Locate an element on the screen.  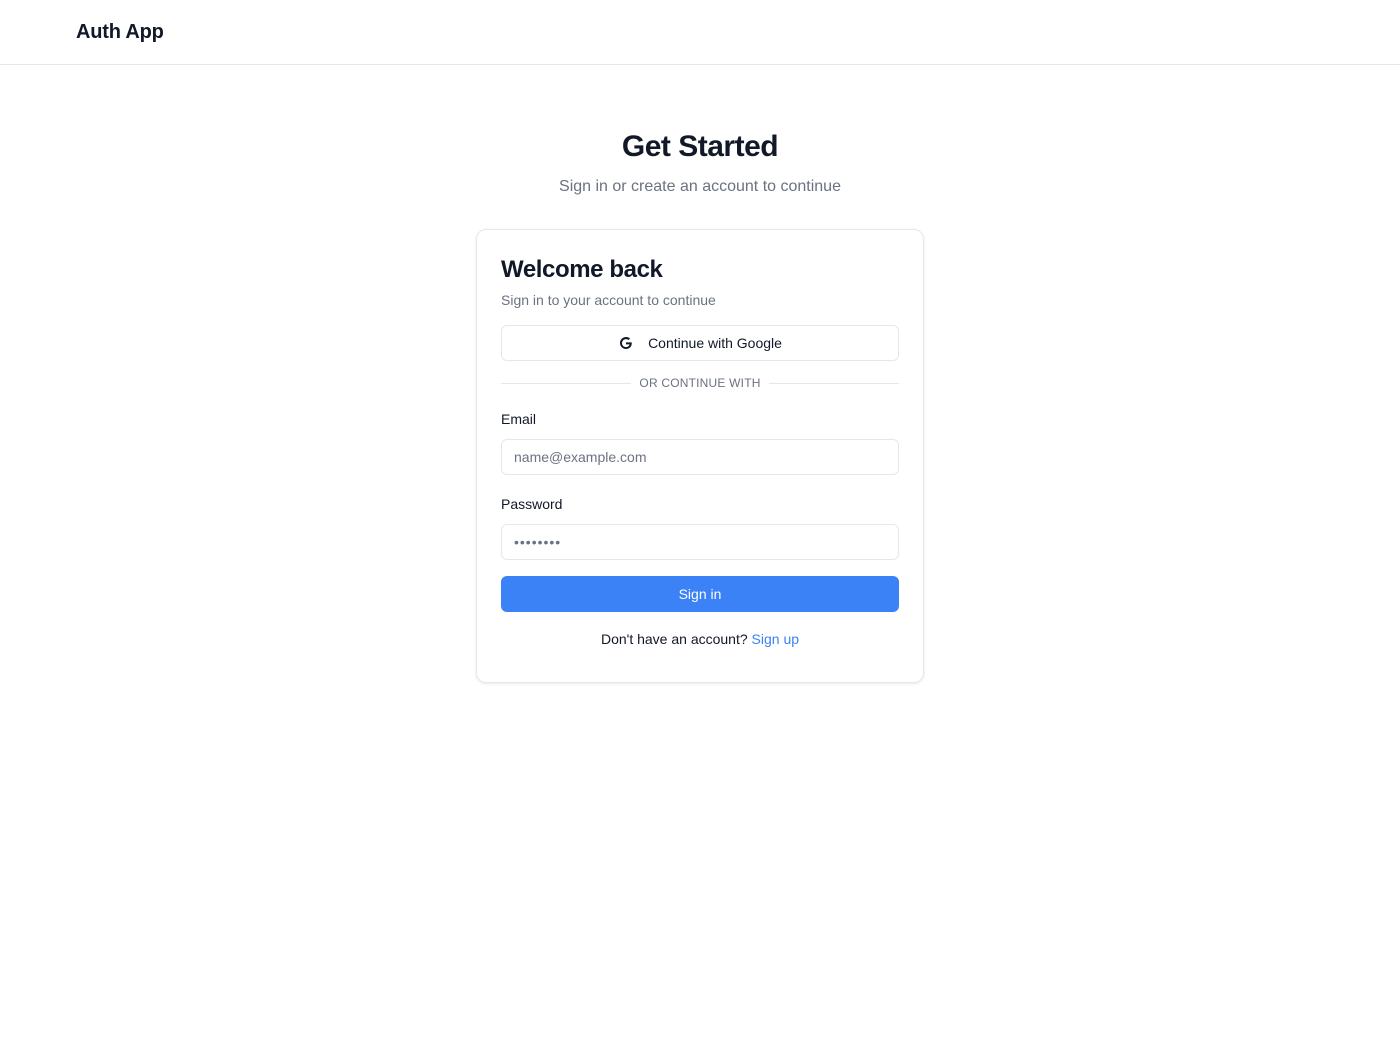
signup-link: Sign up is located at coordinates (775, 639).